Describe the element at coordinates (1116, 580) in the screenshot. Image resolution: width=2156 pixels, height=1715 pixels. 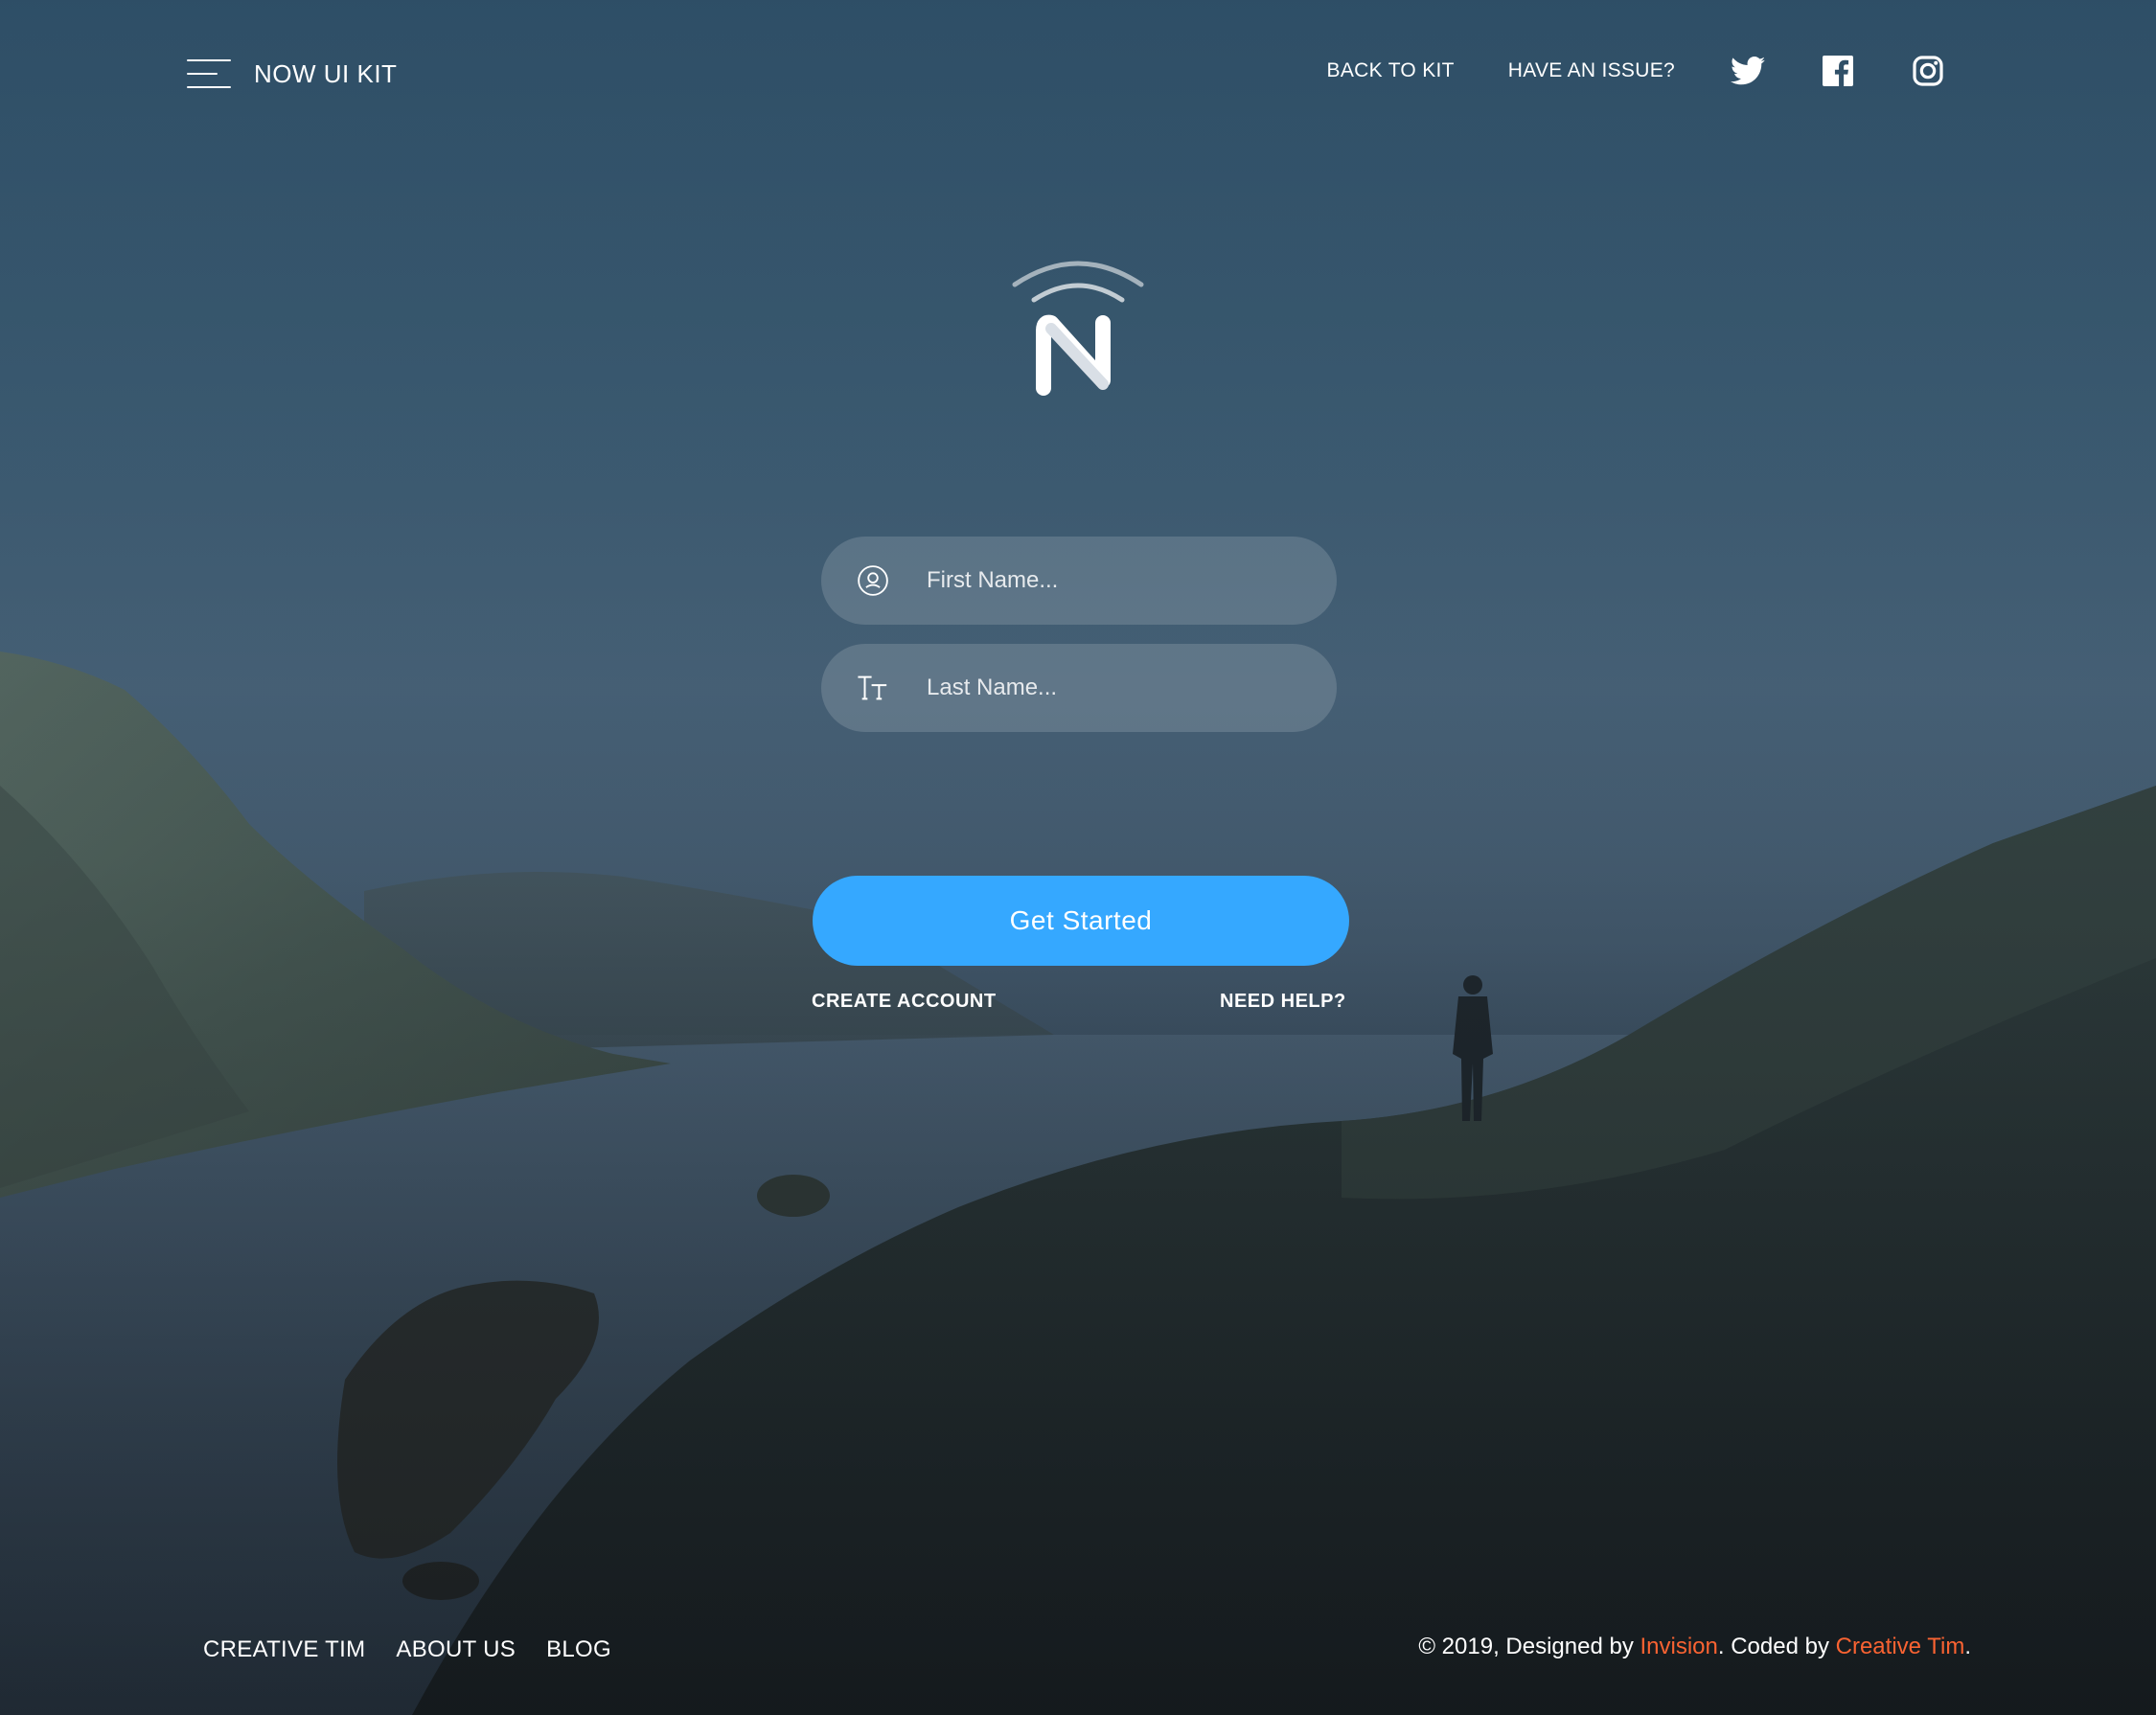
I see `first-name-input` at that location.